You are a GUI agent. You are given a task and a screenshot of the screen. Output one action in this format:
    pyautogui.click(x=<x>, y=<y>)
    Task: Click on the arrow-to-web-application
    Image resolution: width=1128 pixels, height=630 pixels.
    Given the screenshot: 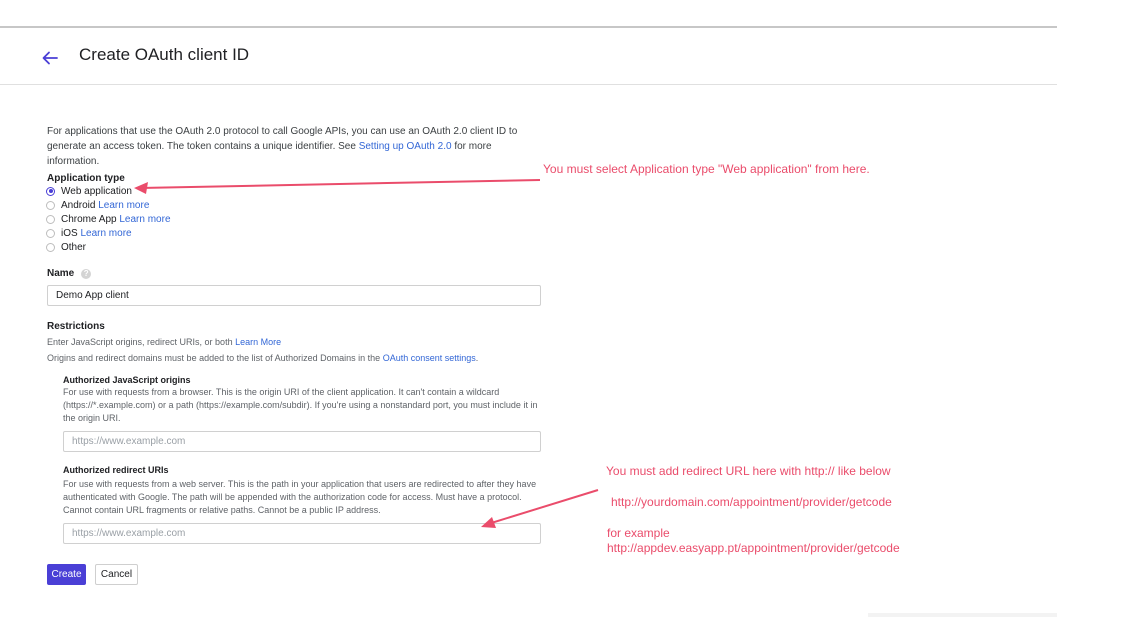 What is the action you would take?
    pyautogui.click(x=340, y=184)
    